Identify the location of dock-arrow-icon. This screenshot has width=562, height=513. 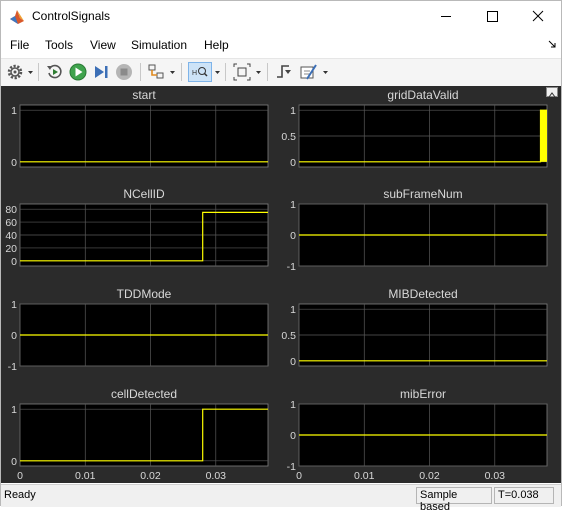
(552, 44).